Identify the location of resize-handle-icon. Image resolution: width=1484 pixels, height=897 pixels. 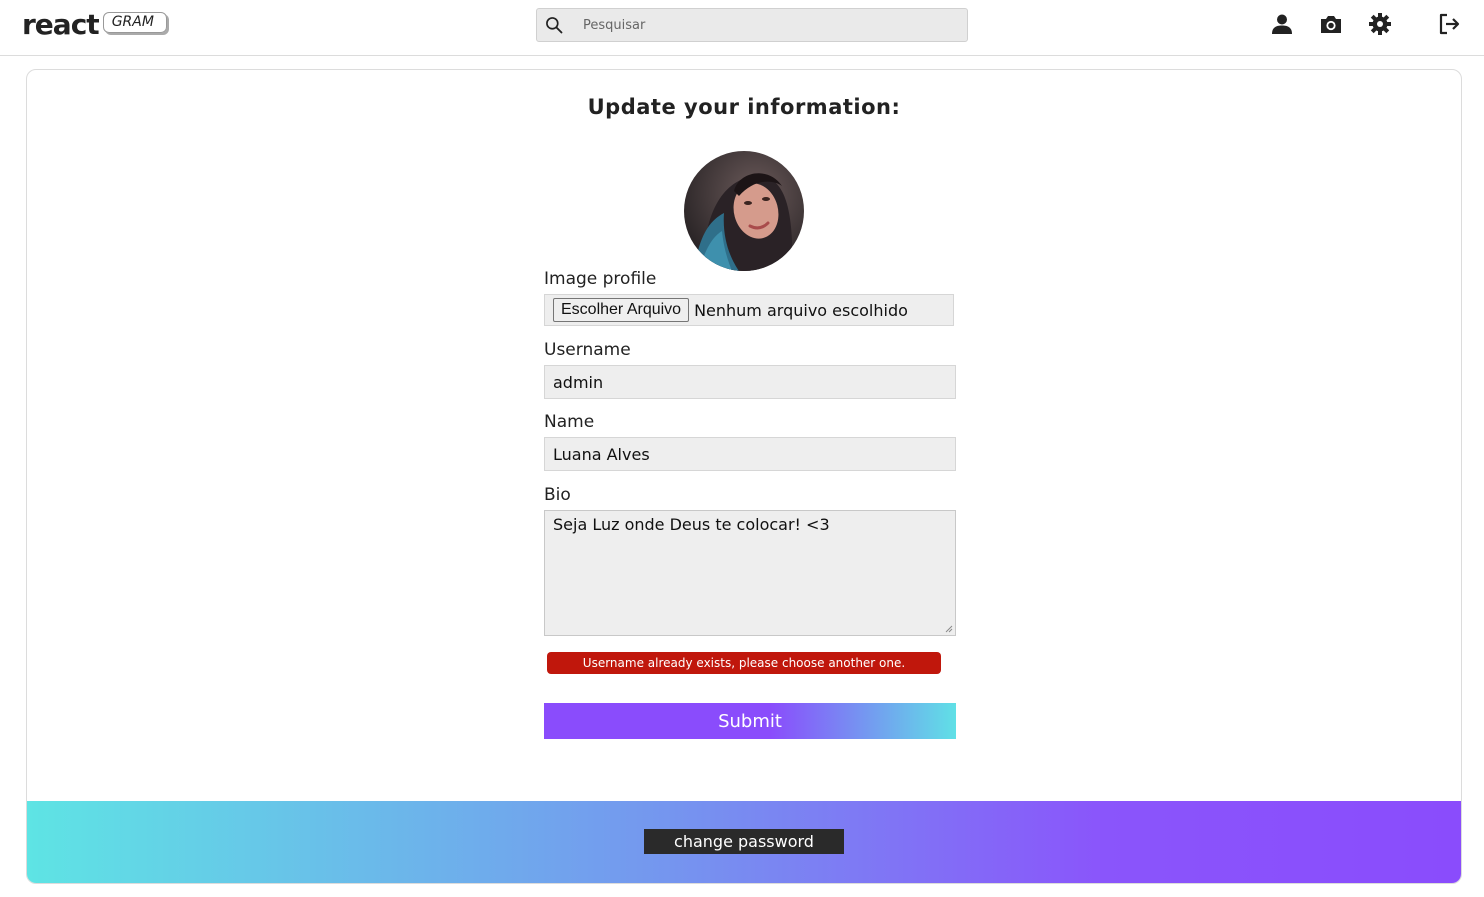
(949, 629).